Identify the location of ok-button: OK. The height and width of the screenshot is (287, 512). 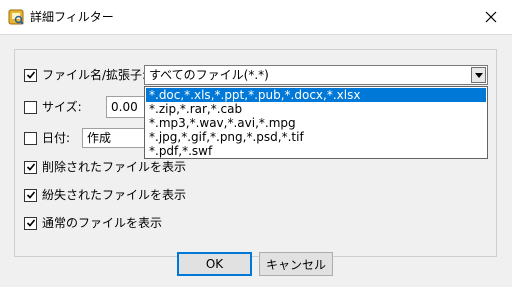
(214, 264).